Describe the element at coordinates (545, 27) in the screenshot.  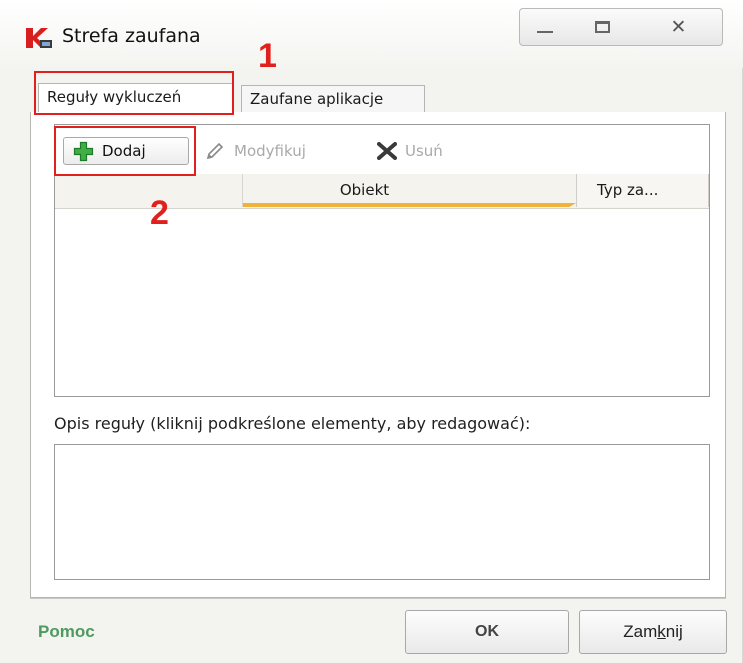
I see `minimize-button` at that location.